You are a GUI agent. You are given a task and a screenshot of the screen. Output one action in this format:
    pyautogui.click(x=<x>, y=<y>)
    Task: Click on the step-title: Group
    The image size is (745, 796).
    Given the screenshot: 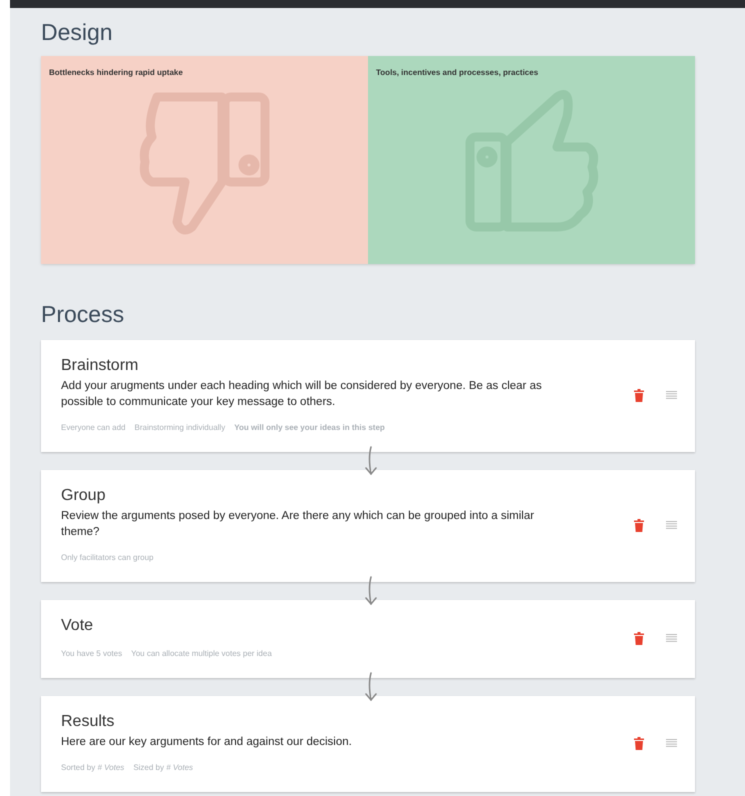 What is the action you would take?
    pyautogui.click(x=83, y=496)
    